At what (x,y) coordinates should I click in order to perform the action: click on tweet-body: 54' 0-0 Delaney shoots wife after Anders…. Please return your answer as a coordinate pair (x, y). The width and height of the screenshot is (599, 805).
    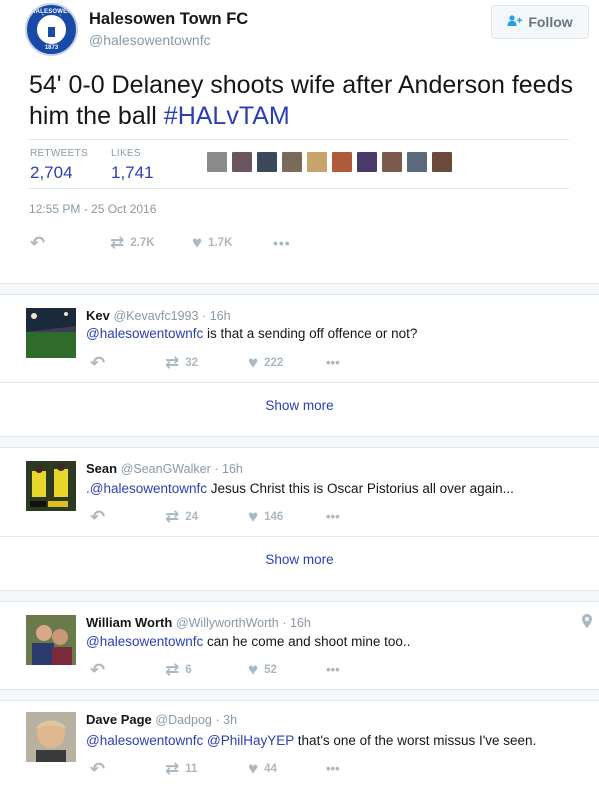
    Looking at the image, I should click on (301, 100).